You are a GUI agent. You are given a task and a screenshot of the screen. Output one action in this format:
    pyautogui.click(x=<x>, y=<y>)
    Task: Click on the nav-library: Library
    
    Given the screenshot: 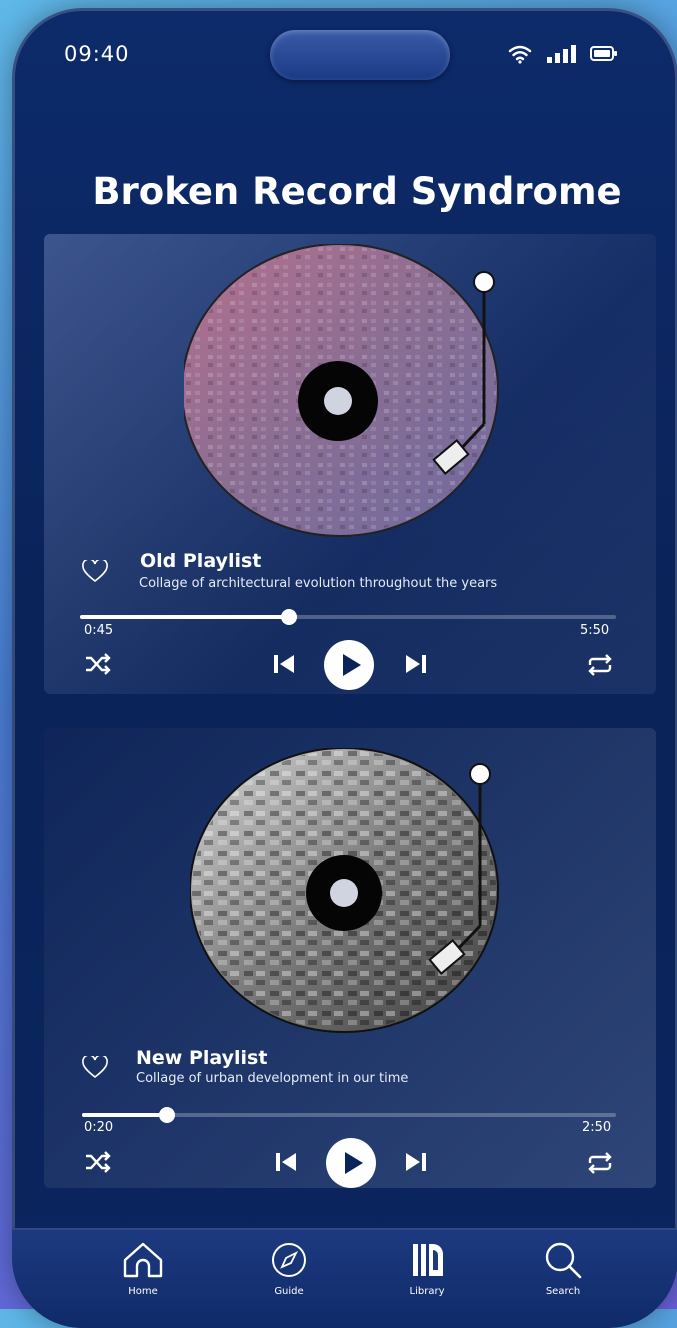 What is the action you would take?
    pyautogui.click(x=427, y=1268)
    